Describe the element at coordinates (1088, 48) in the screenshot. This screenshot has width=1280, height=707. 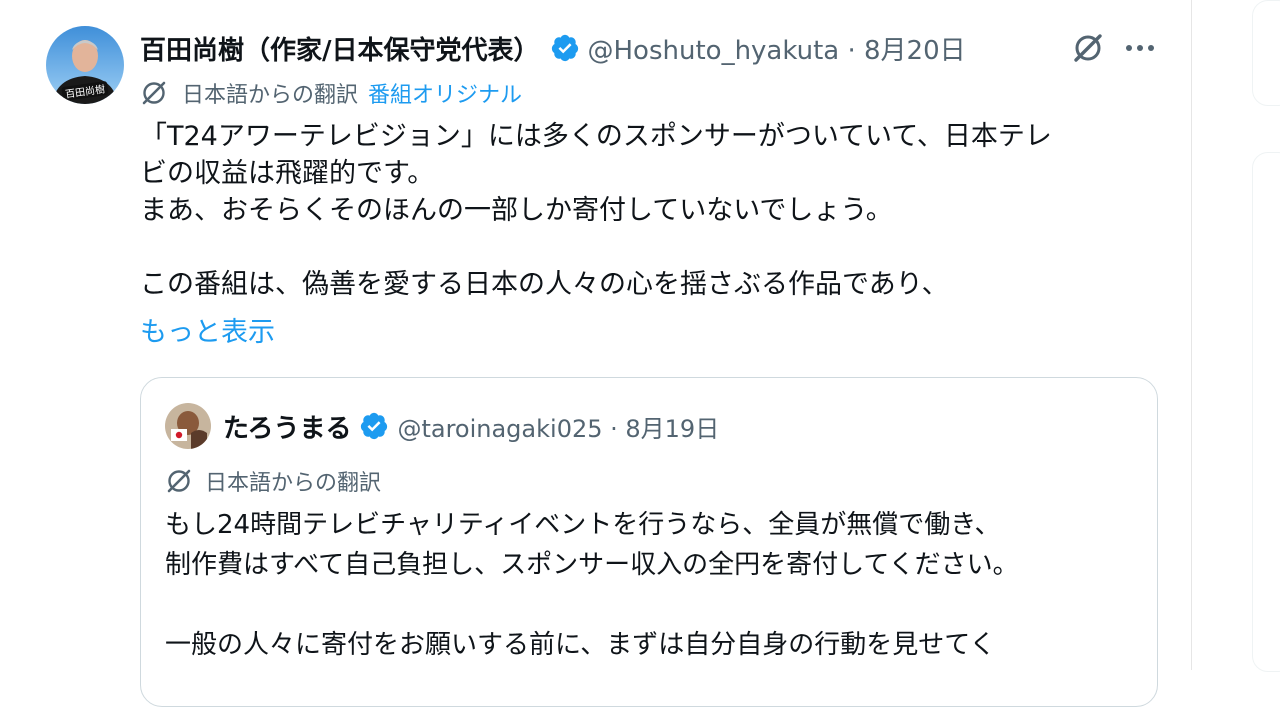
I see `grok-icon` at that location.